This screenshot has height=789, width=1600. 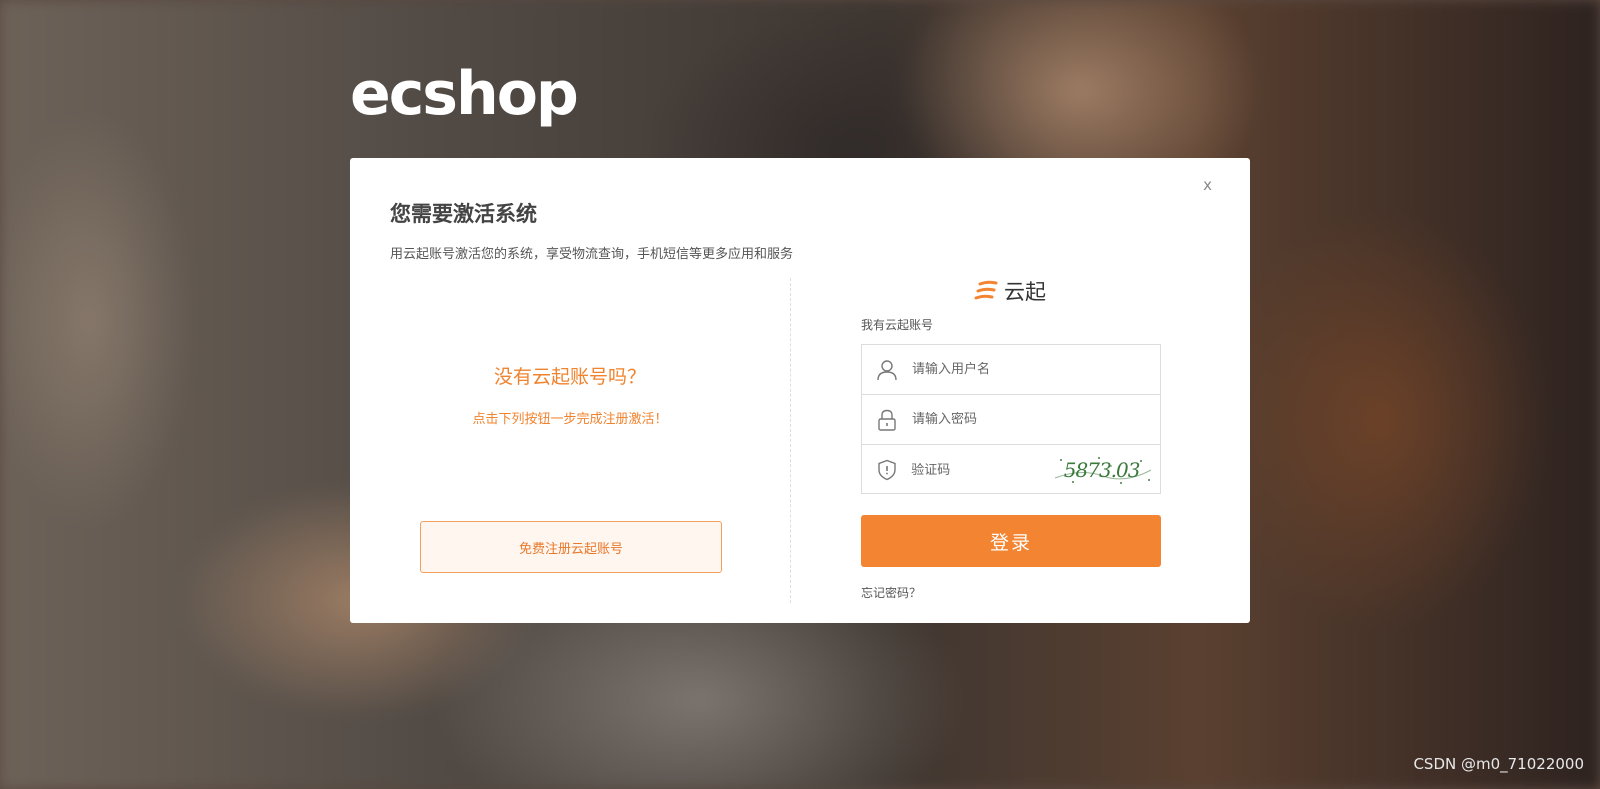 What do you see at coordinates (571, 547) in the screenshot?
I see `register-button: 免费注册云起账号` at bounding box center [571, 547].